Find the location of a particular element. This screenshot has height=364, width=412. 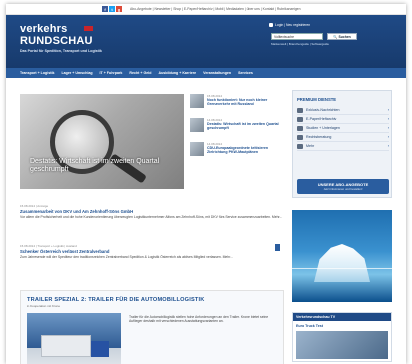

nav-item-it: IT + Fuhrpark is located at coordinates (111, 73).